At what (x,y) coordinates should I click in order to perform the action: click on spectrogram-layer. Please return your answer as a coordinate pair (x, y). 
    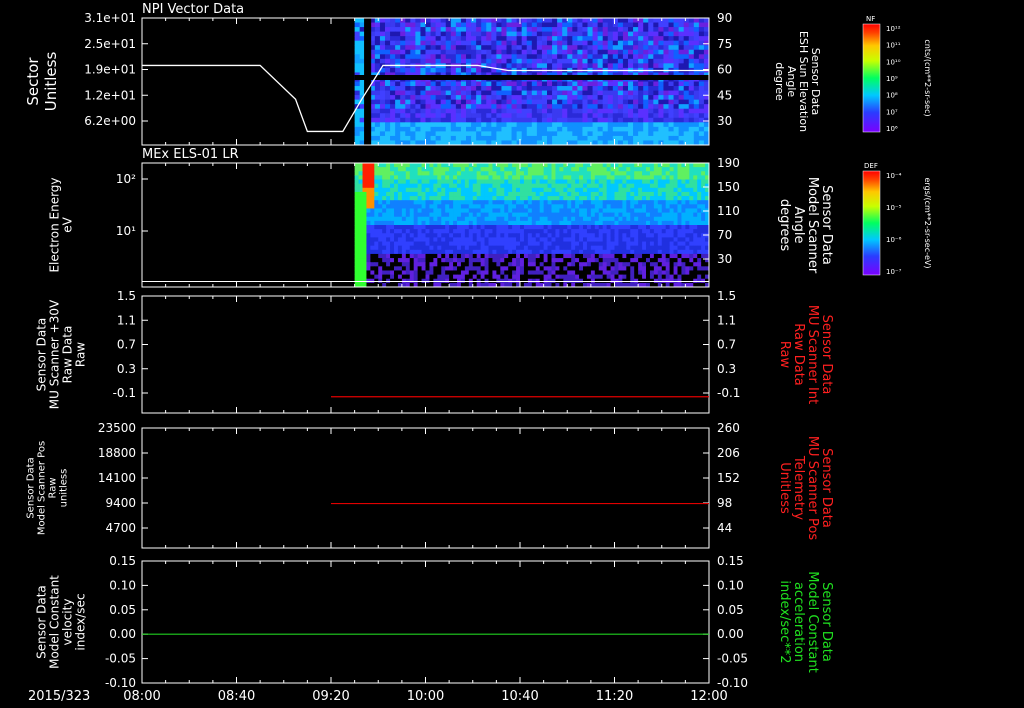
    Looking at the image, I should click on (532, 153).